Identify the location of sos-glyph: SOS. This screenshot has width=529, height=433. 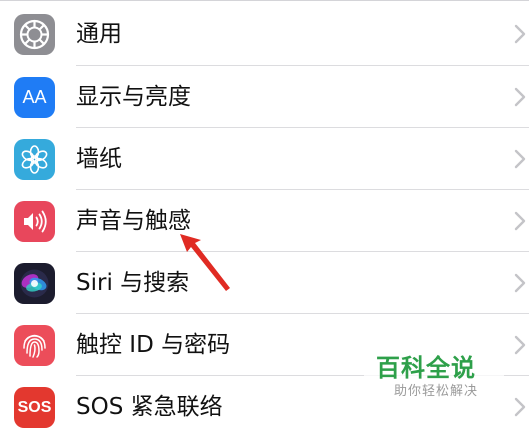
(34, 407).